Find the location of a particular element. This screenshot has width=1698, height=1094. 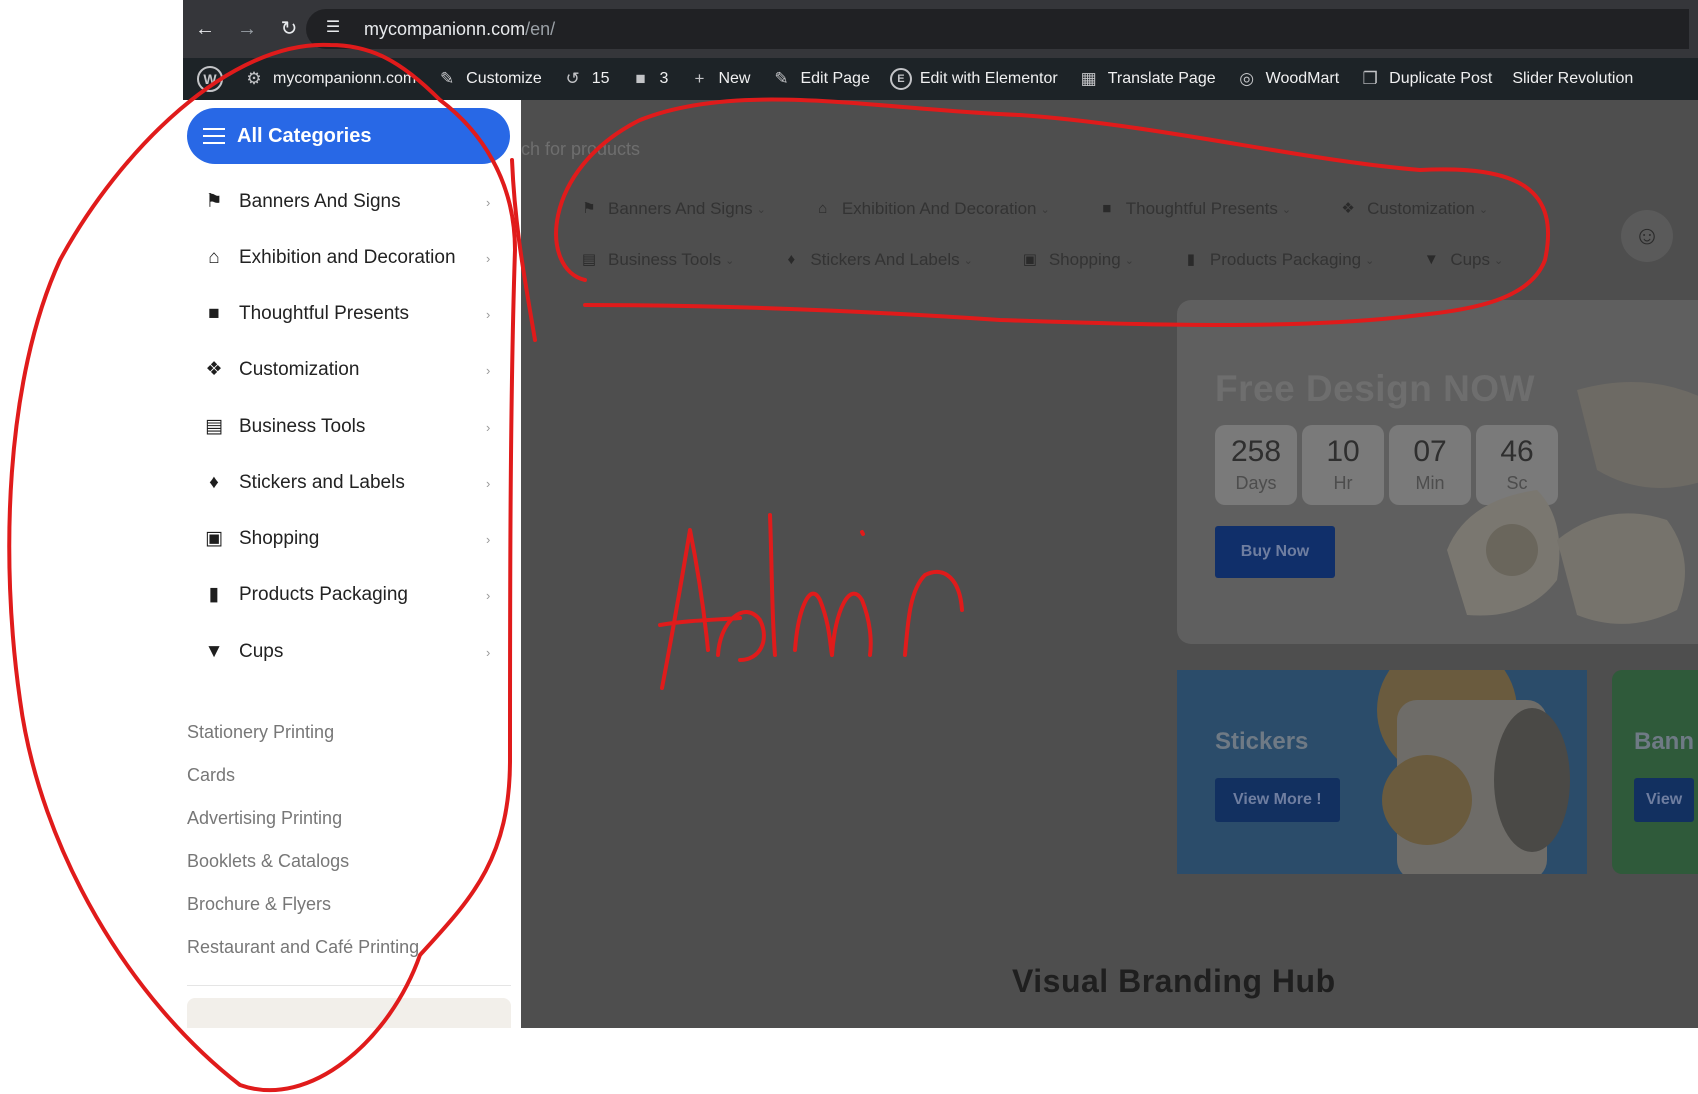

buy-now-button: Buy Now is located at coordinates (1275, 552).